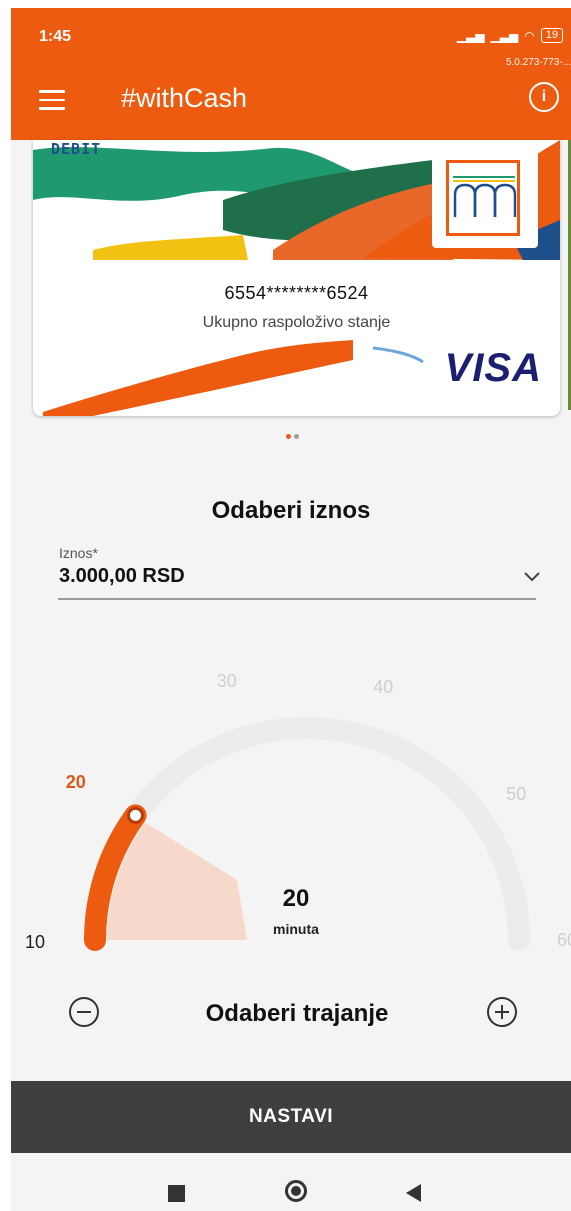 The height and width of the screenshot is (1211, 571). Describe the element at coordinates (296, 322) in the screenshot. I see `card-balance-label: Ukupno raspoloživo stanje` at that location.